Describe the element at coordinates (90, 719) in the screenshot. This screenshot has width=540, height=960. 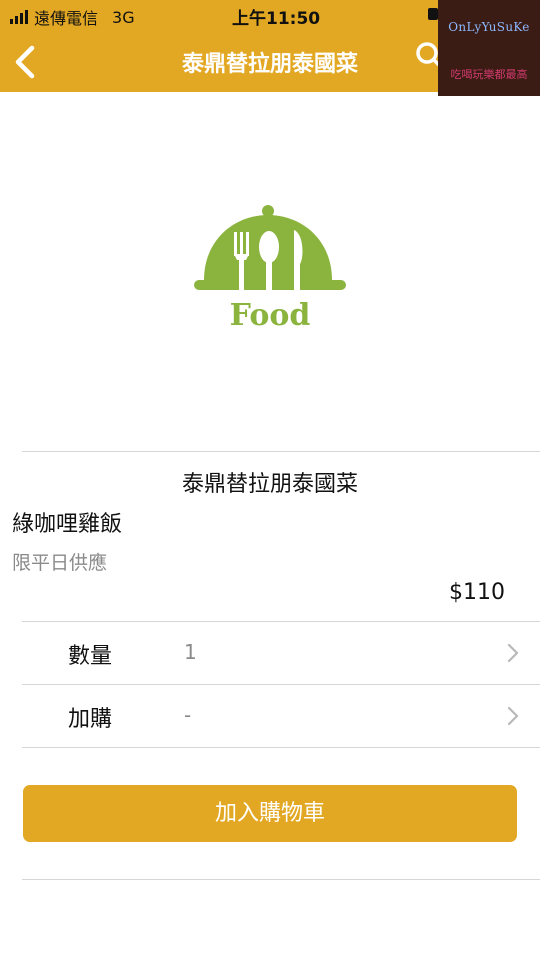
I see `addon-label: 加購` at that location.